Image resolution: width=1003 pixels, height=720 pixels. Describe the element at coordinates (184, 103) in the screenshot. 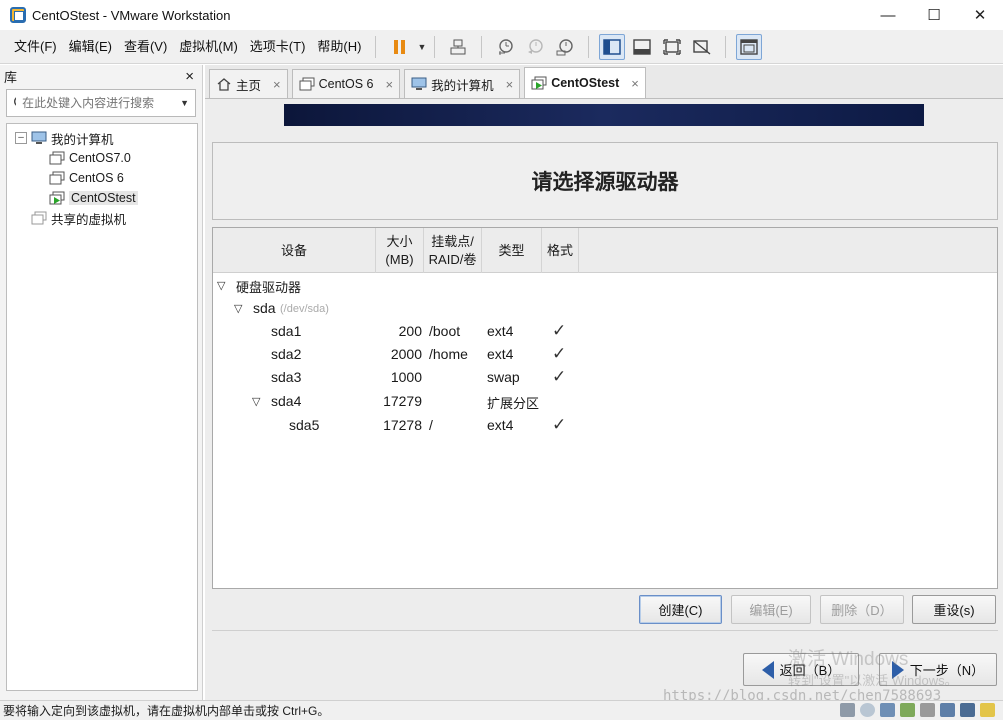

I see `search-dropdown-icon: ▼` at that location.